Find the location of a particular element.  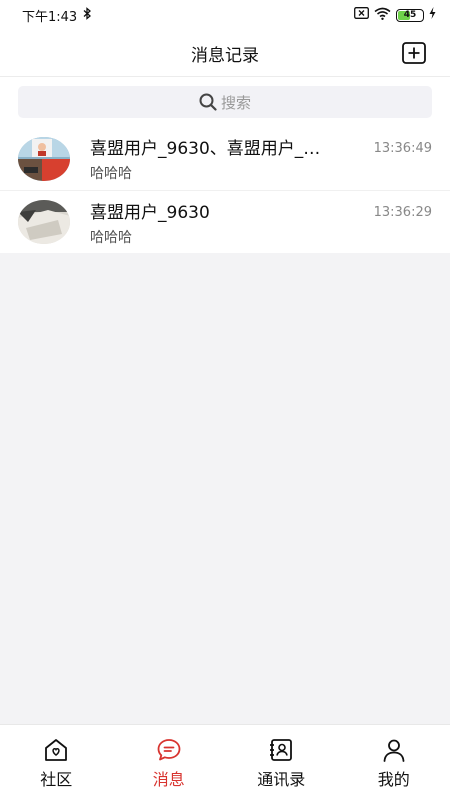

tab-contacts: 通讯录 is located at coordinates (281, 762).